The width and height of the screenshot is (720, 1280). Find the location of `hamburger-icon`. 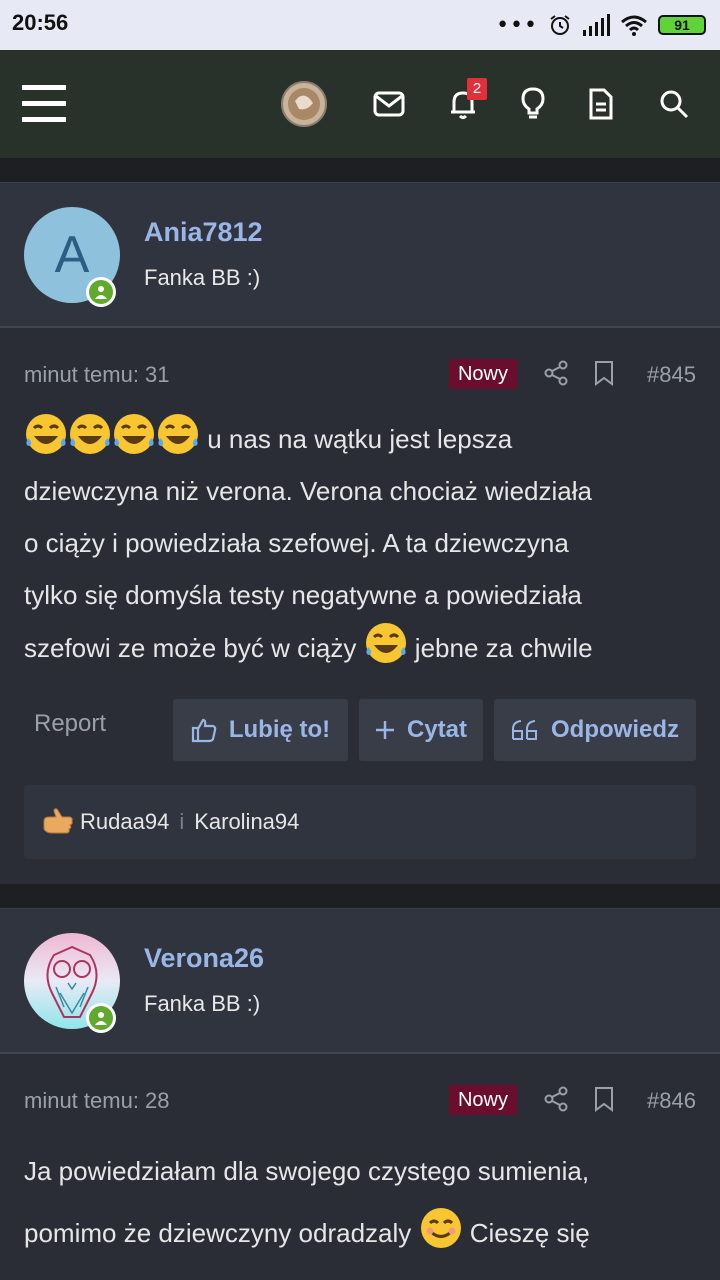

hamburger-icon is located at coordinates (44, 103).